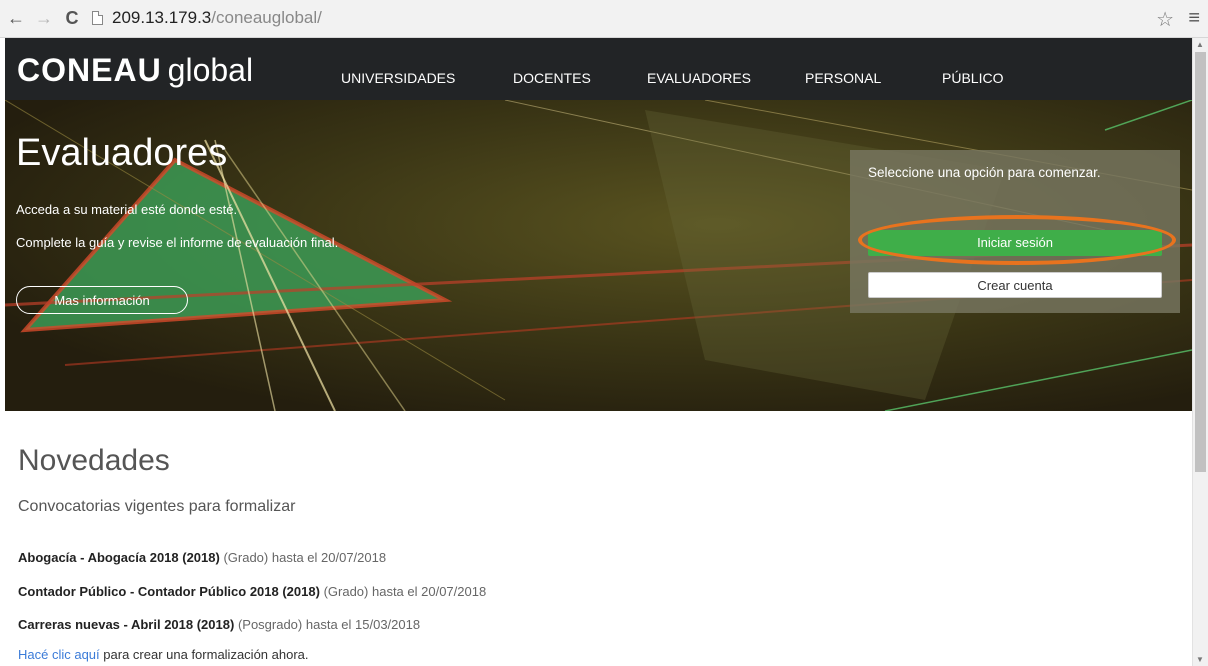 This screenshot has height=666, width=1208. Describe the element at coordinates (363, 624) in the screenshot. I see `news-item-deadline: hasta el 15/03/2018` at that location.